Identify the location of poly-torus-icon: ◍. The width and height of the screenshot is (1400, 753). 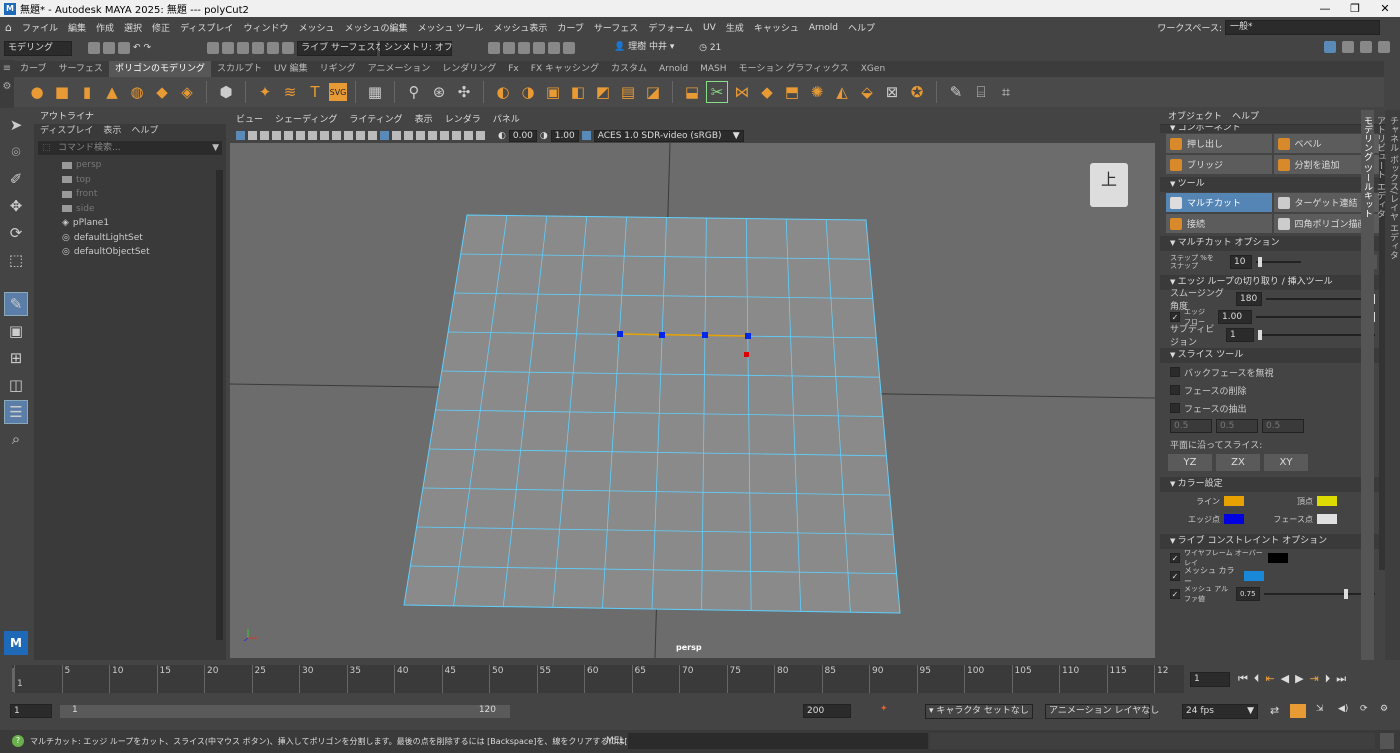
(137, 92).